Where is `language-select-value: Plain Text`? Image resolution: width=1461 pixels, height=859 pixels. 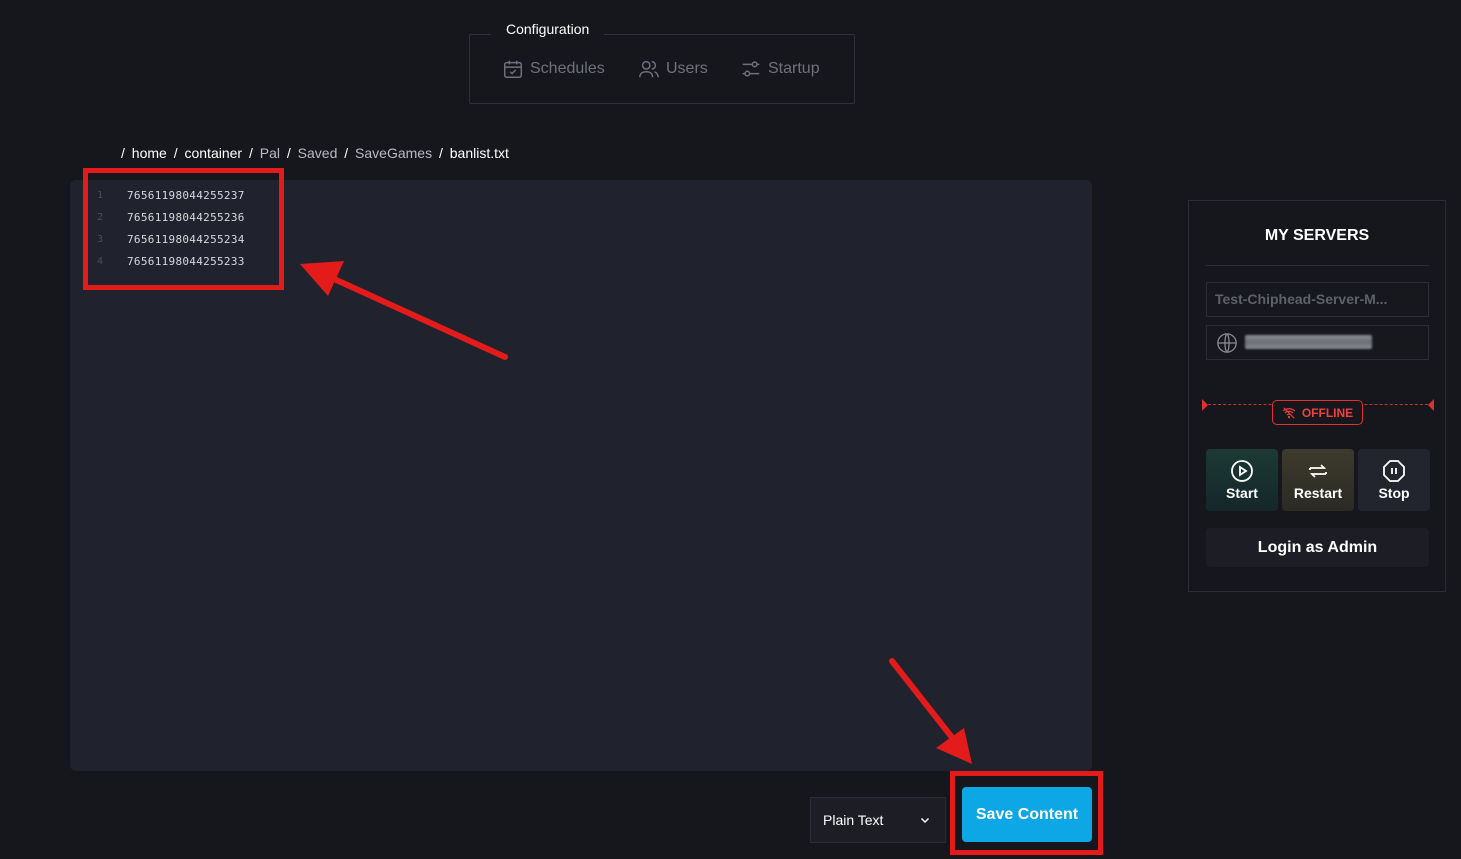
language-select-value: Plain Text is located at coordinates (853, 820).